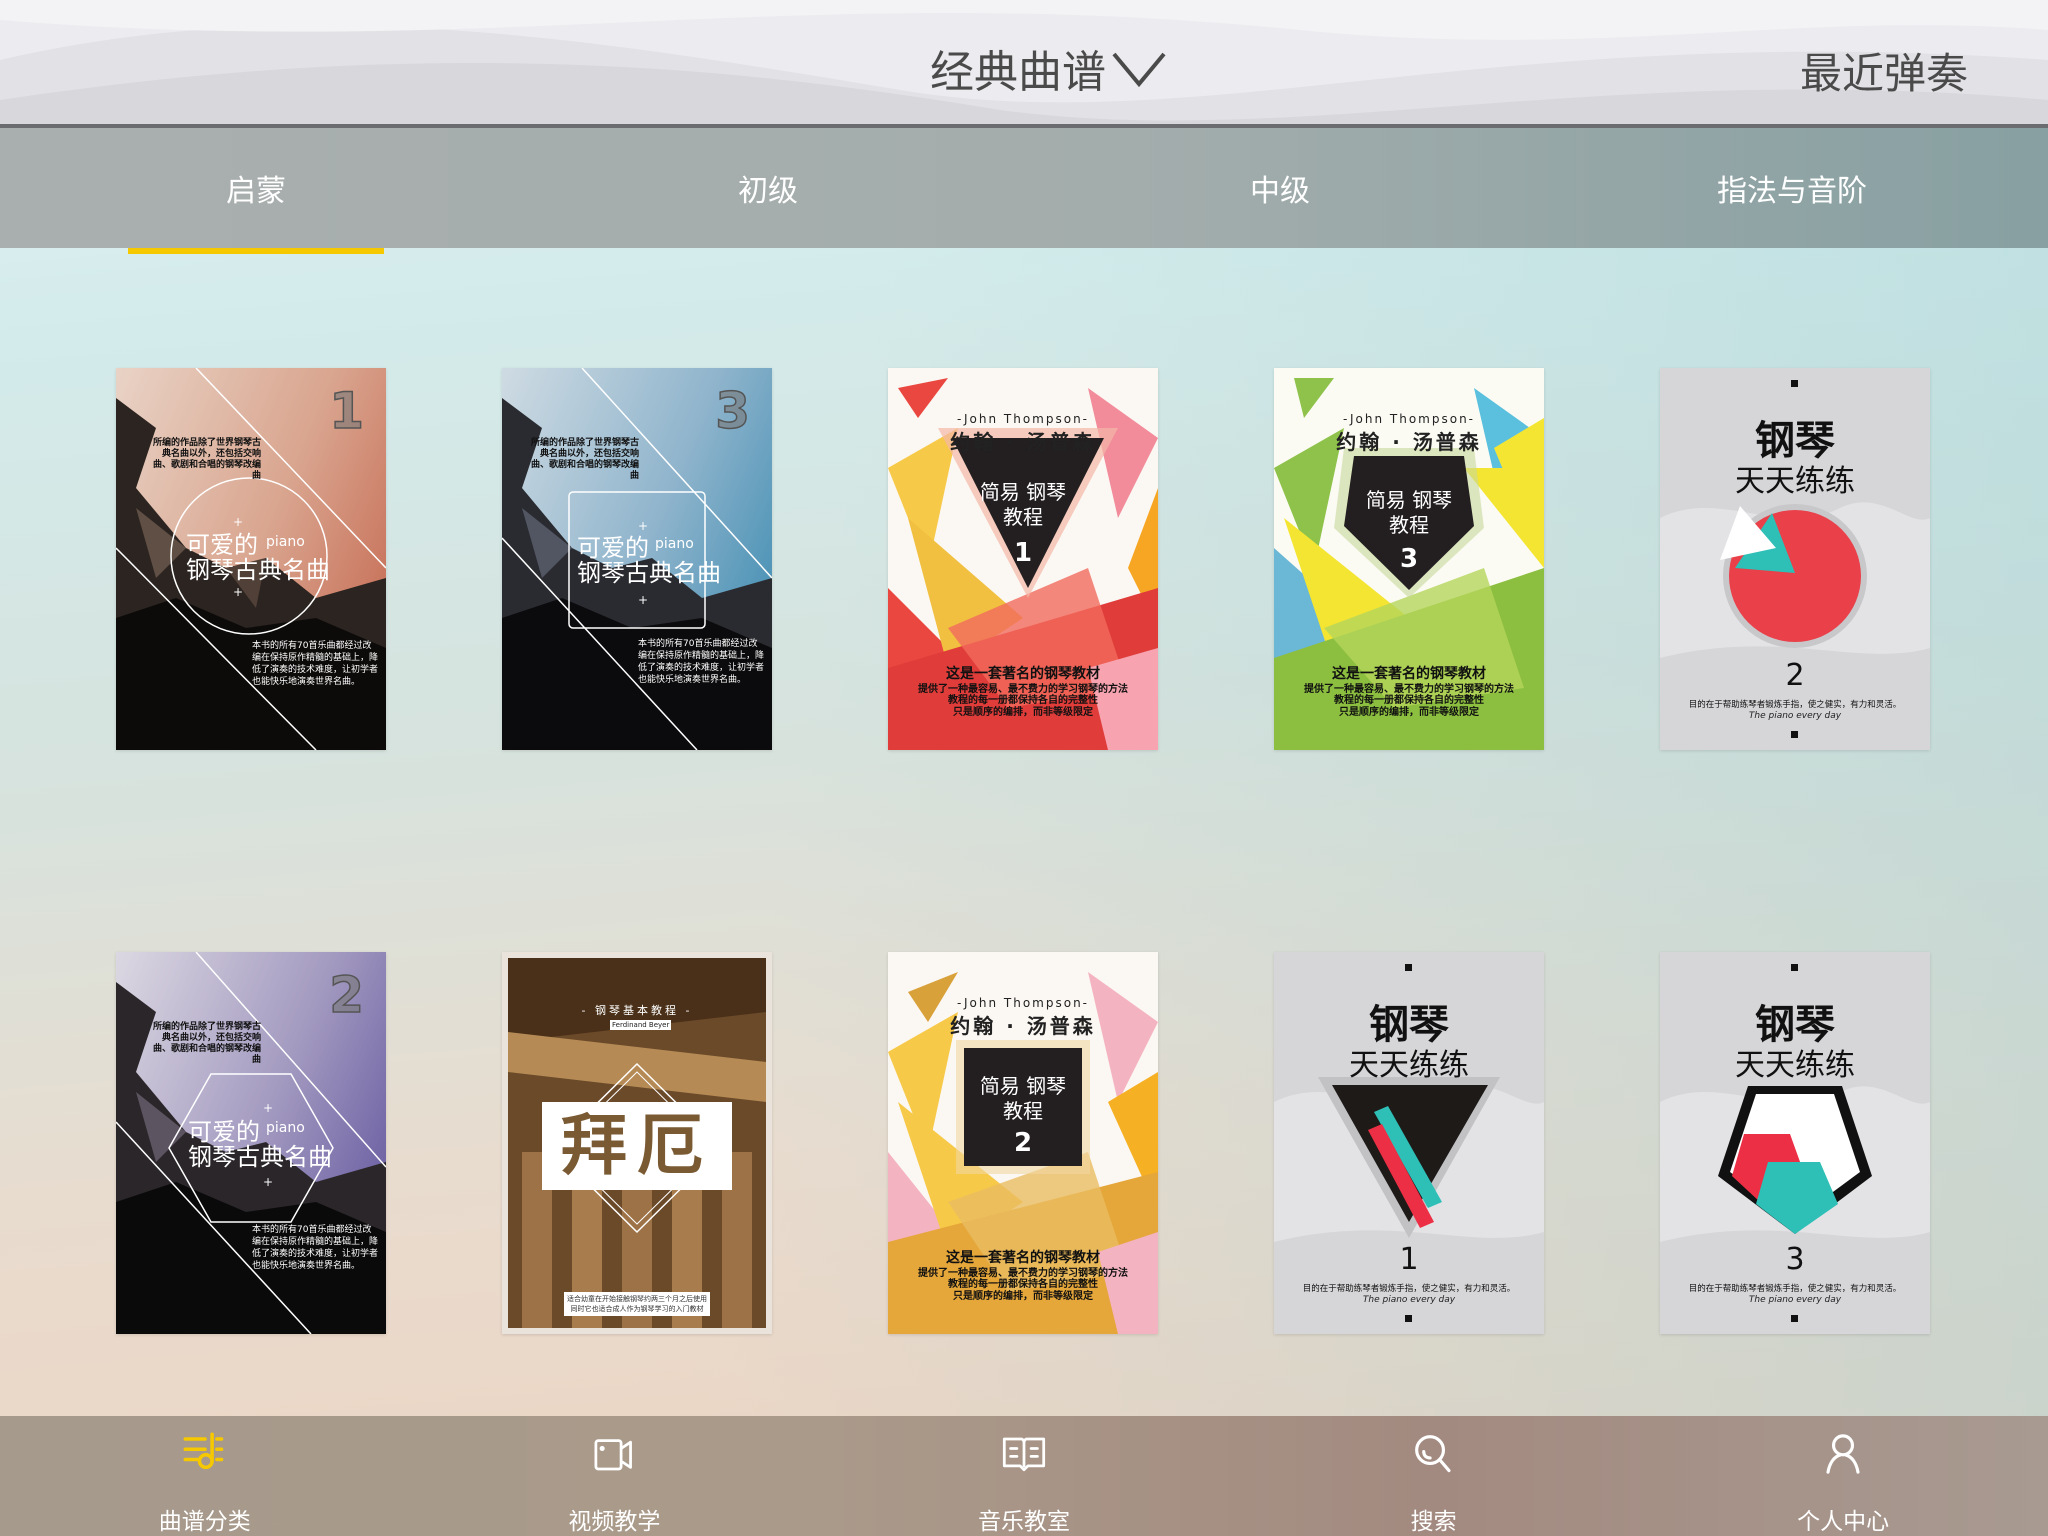  I want to click on nav-label: 视频教学, so click(614, 1522).